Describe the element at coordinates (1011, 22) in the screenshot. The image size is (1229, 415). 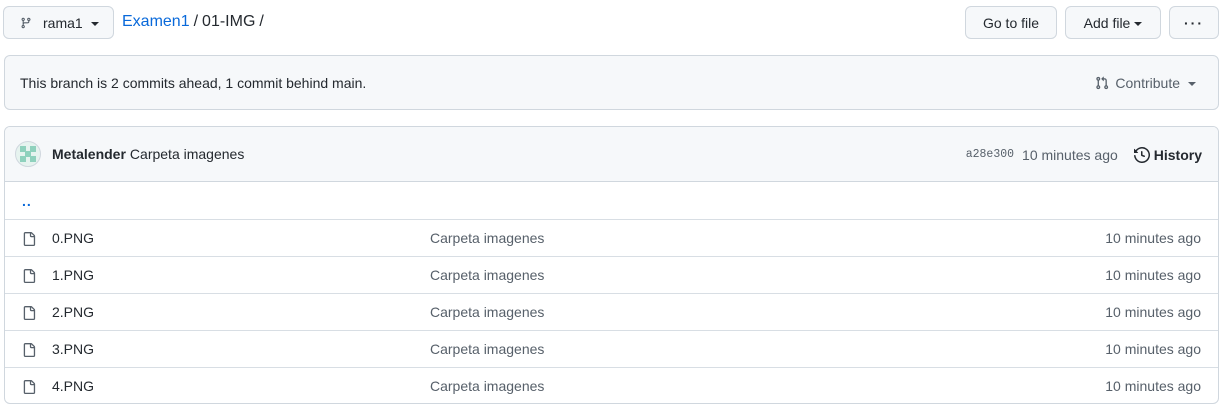
I see `go-to-file-button: Go to file` at that location.